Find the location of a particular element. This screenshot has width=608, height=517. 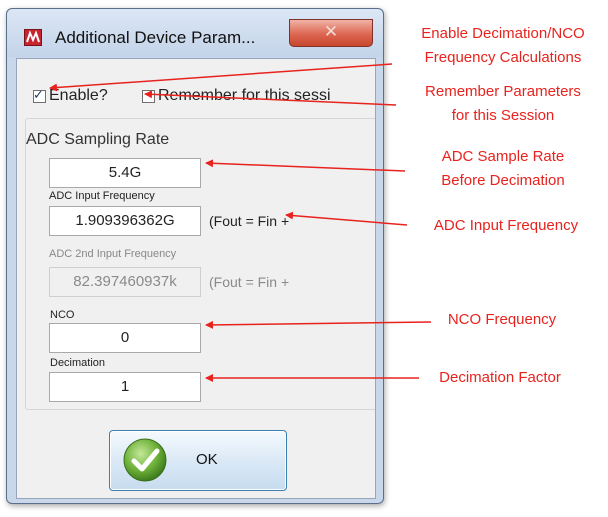

remember-arrow is located at coordinates (270, 98).